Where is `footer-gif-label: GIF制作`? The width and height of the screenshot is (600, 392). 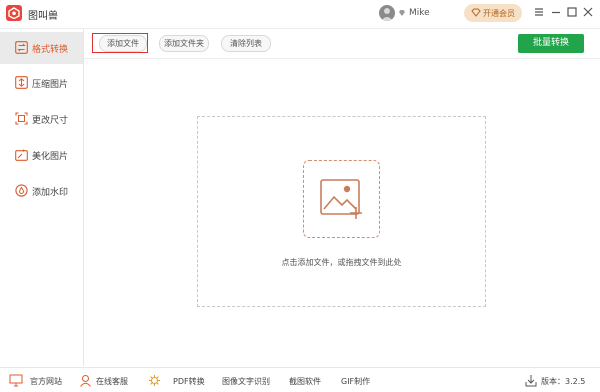
footer-gif-label: GIF制作 is located at coordinates (356, 381).